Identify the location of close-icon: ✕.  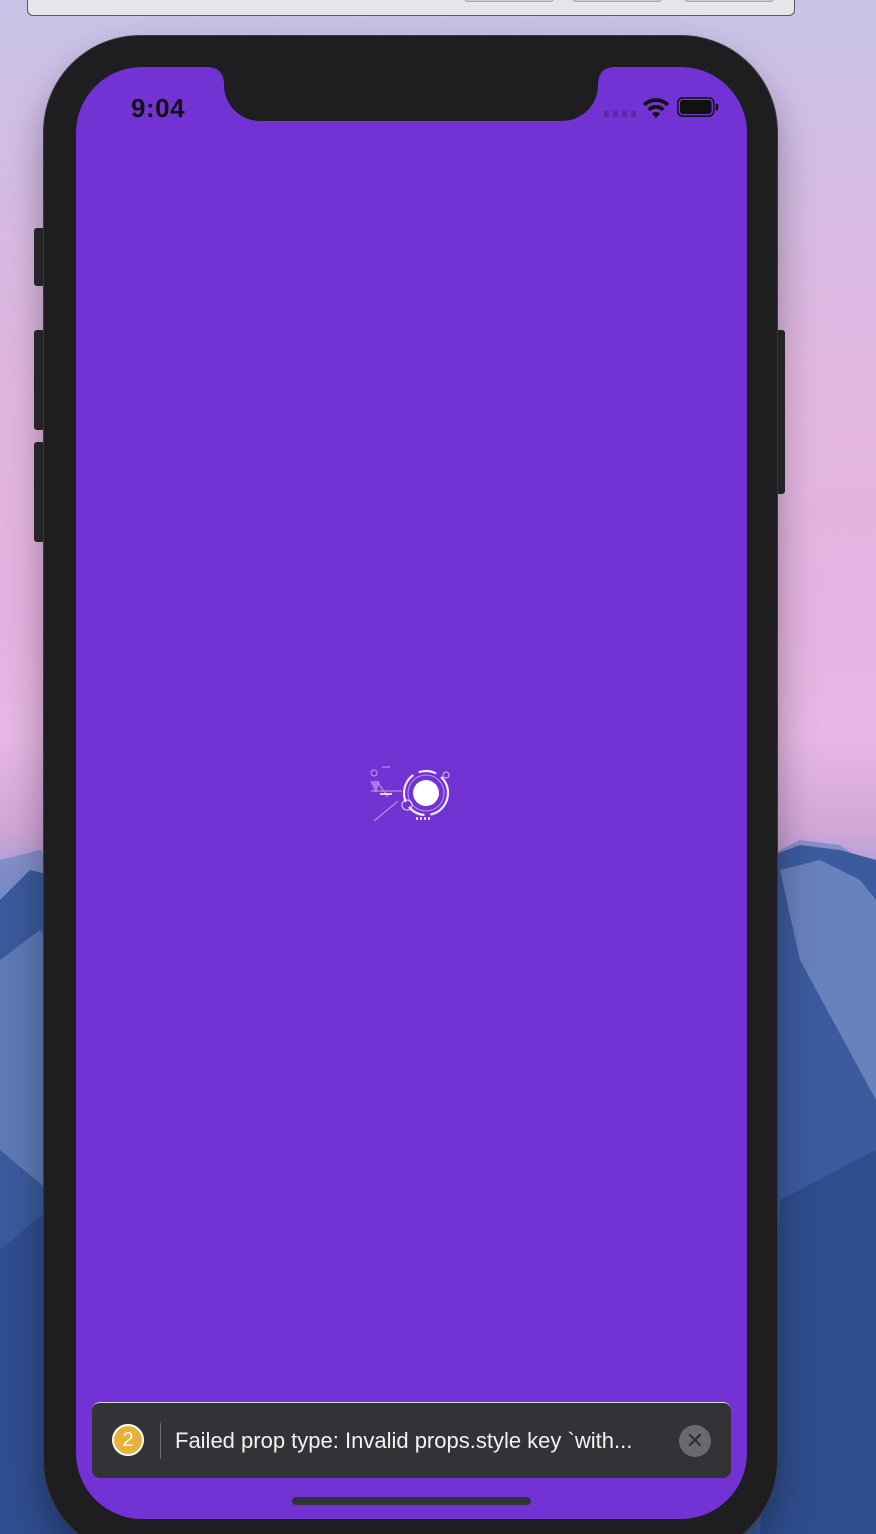
(695, 1440).